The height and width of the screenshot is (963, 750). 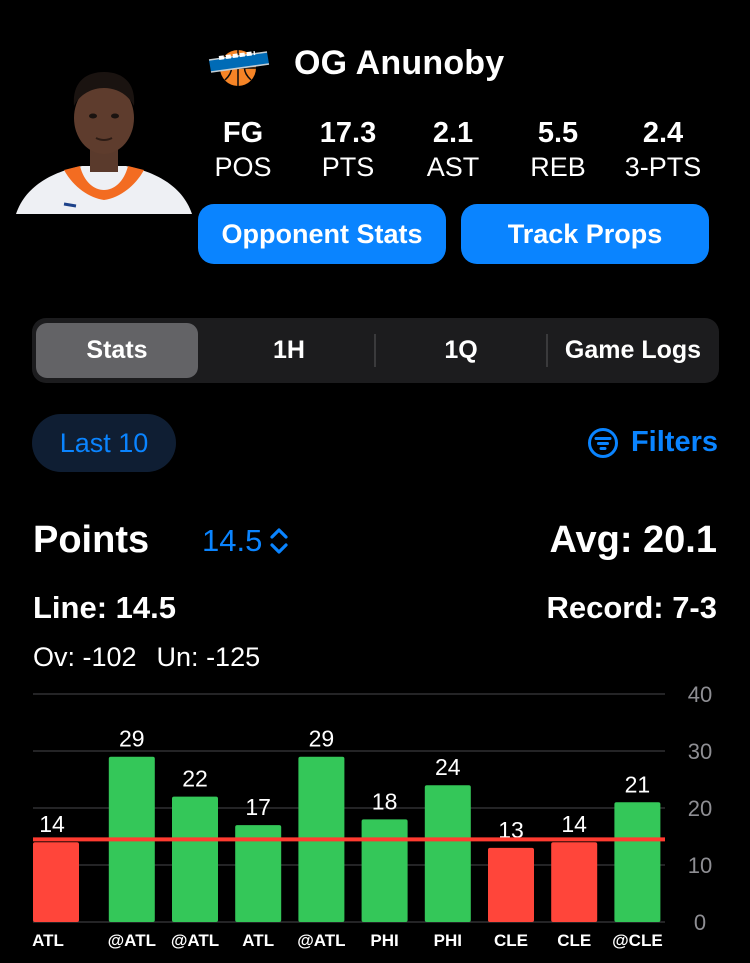 What do you see at coordinates (558, 167) in the screenshot?
I see `stat-label: REB` at bounding box center [558, 167].